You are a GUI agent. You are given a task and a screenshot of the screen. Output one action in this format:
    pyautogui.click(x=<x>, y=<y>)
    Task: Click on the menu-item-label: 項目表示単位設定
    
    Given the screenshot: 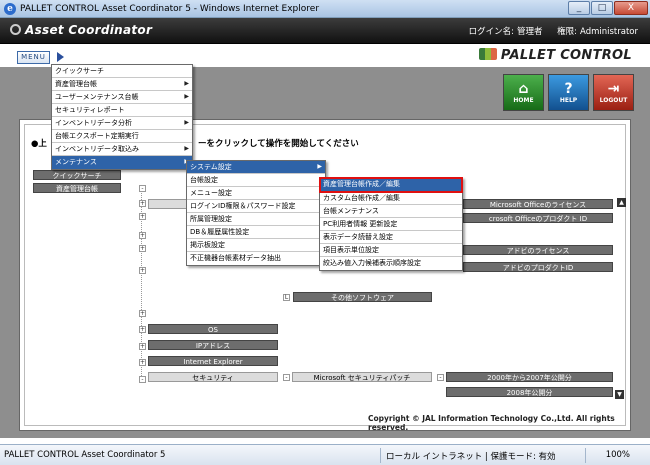 What is the action you would take?
    pyautogui.click(x=351, y=250)
    